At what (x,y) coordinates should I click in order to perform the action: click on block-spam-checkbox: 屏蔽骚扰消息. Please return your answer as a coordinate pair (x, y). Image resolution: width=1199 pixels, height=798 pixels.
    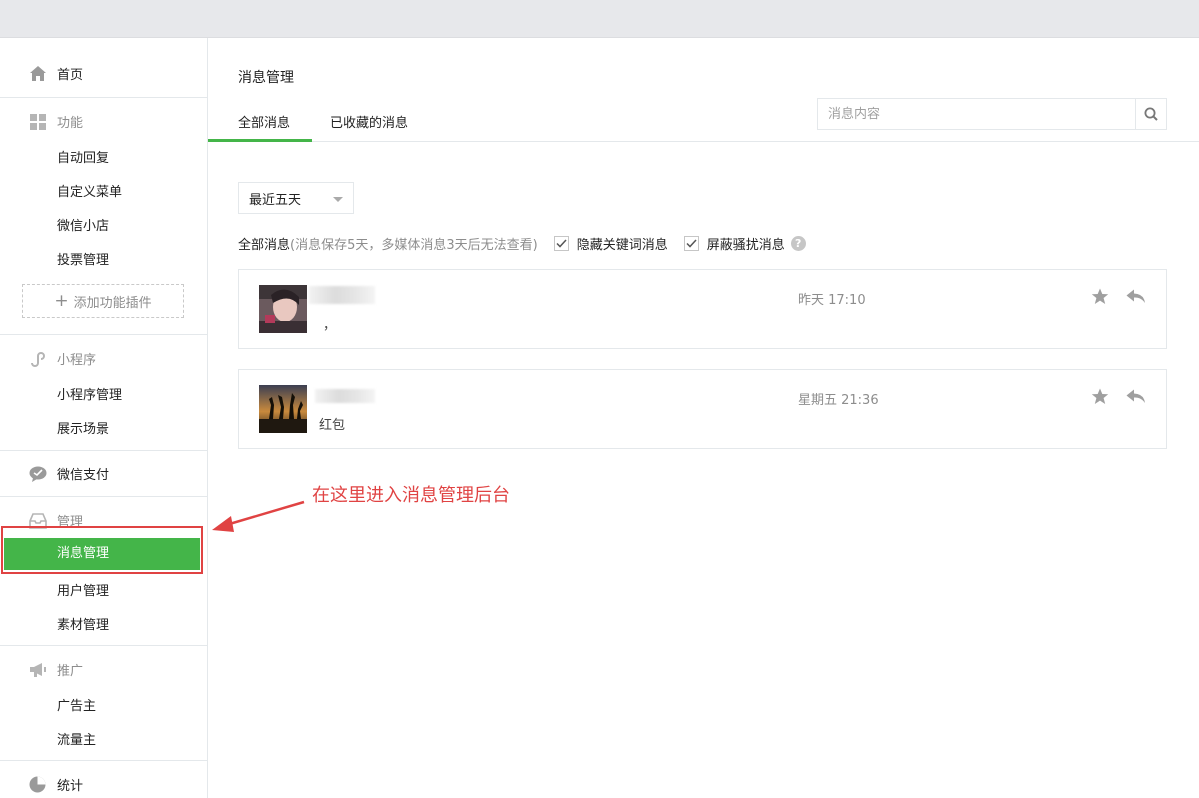
    Looking at the image, I should click on (734, 243).